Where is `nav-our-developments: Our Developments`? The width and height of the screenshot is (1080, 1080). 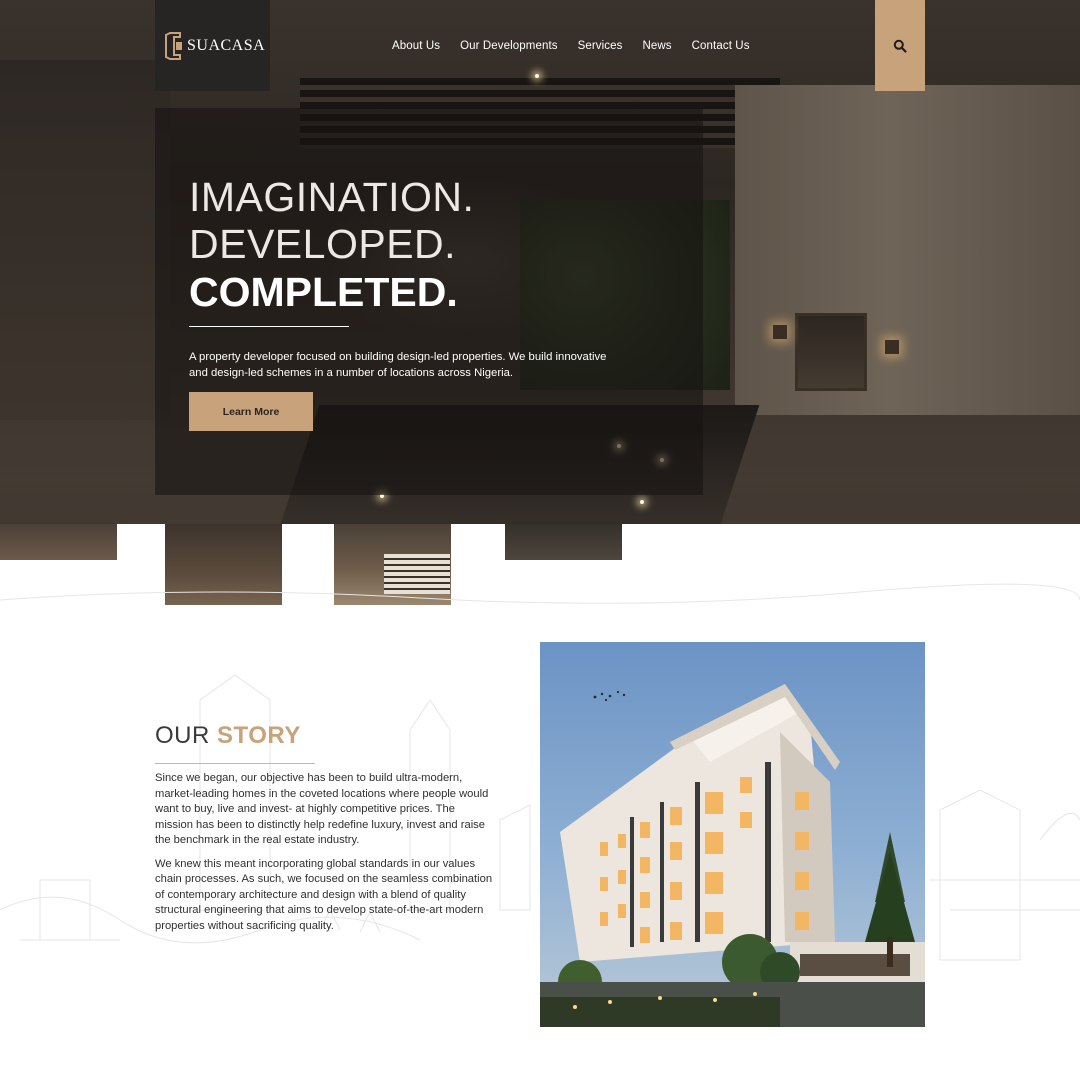 nav-our-developments: Our Developments is located at coordinates (508, 46).